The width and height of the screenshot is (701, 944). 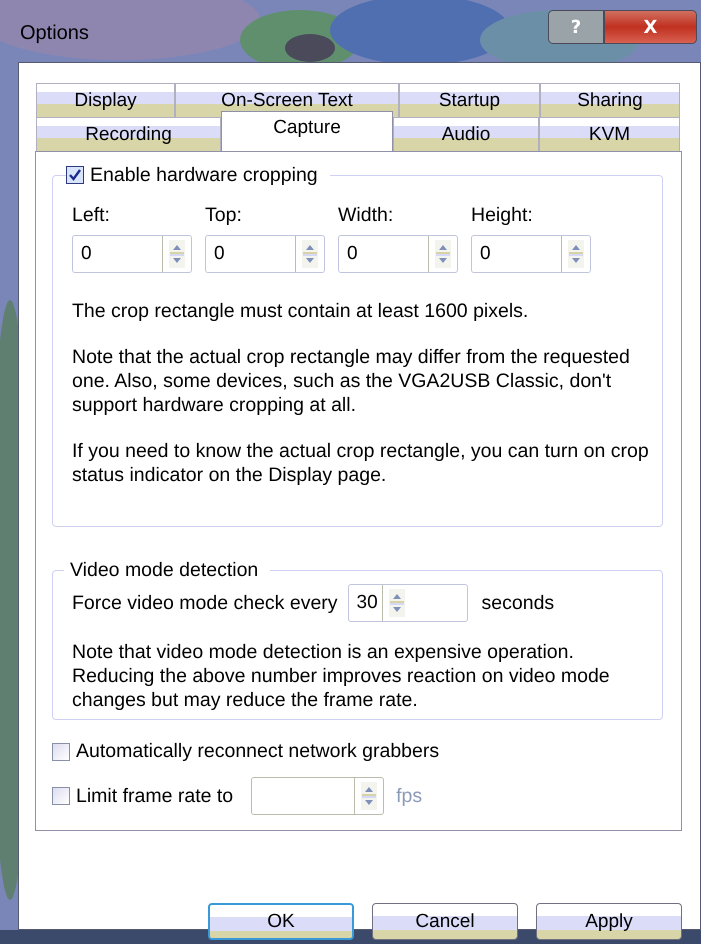 I want to click on dialog-button: Cancel, so click(x=445, y=921).